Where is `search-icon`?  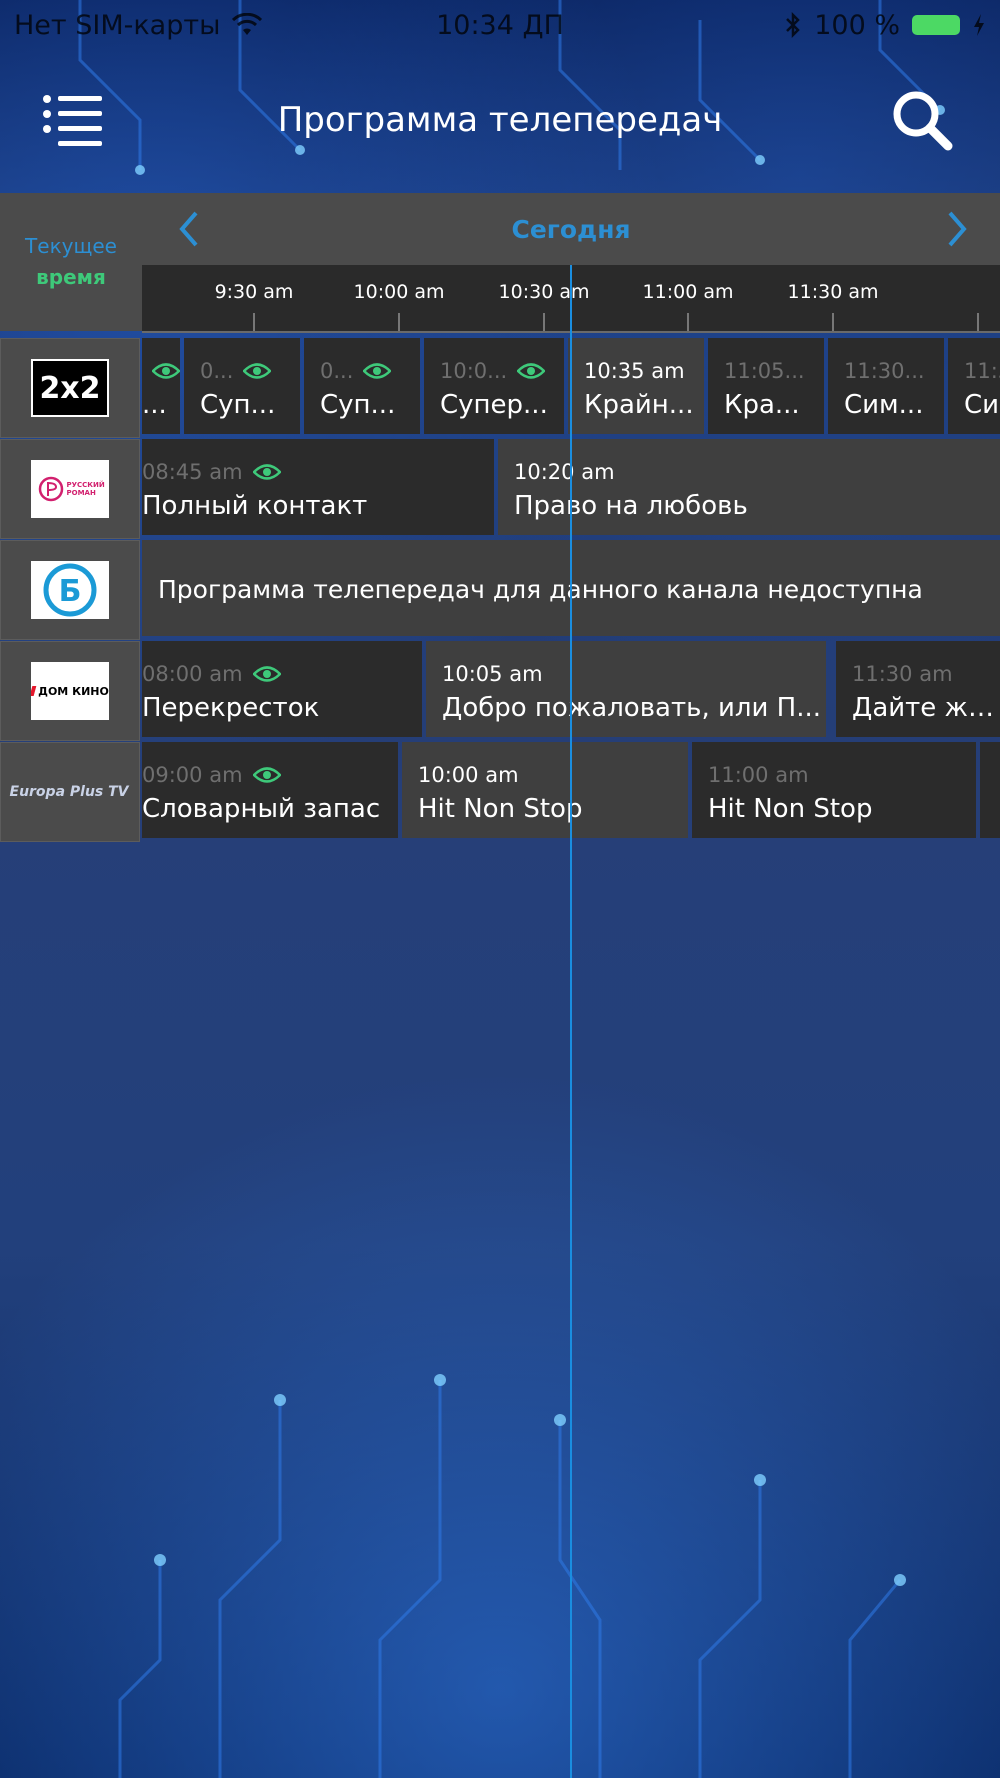
search-icon is located at coordinates (923, 121).